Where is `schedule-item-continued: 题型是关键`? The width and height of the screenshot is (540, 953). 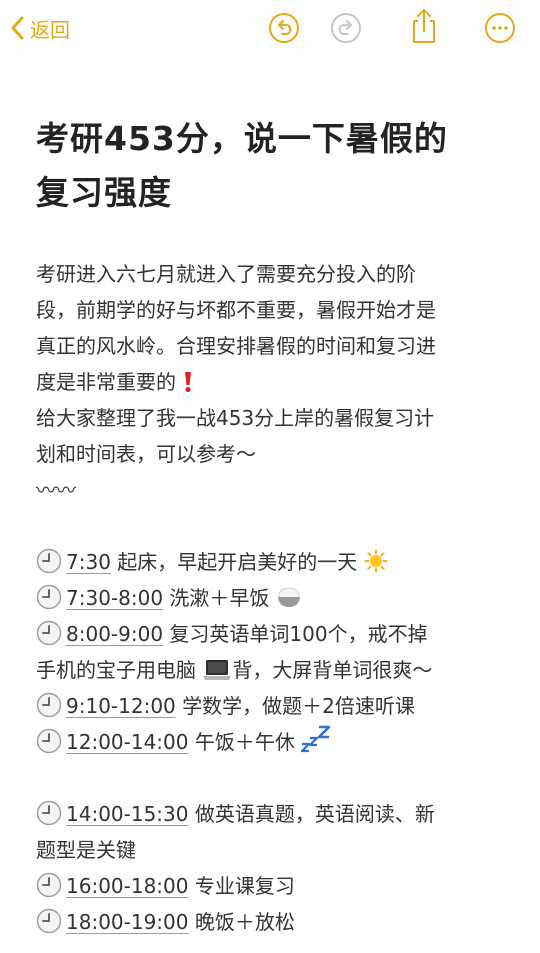
schedule-item-continued: 题型是关键 is located at coordinates (275, 850).